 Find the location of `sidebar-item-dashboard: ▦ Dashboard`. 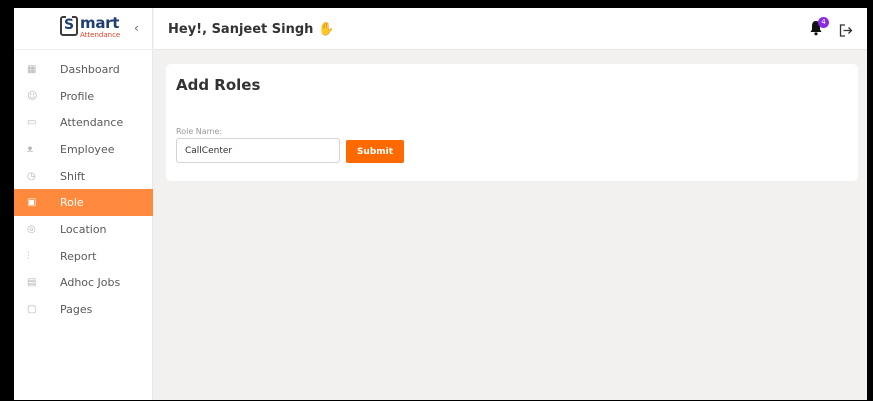

sidebar-item-dashboard: ▦ Dashboard is located at coordinates (83, 69).